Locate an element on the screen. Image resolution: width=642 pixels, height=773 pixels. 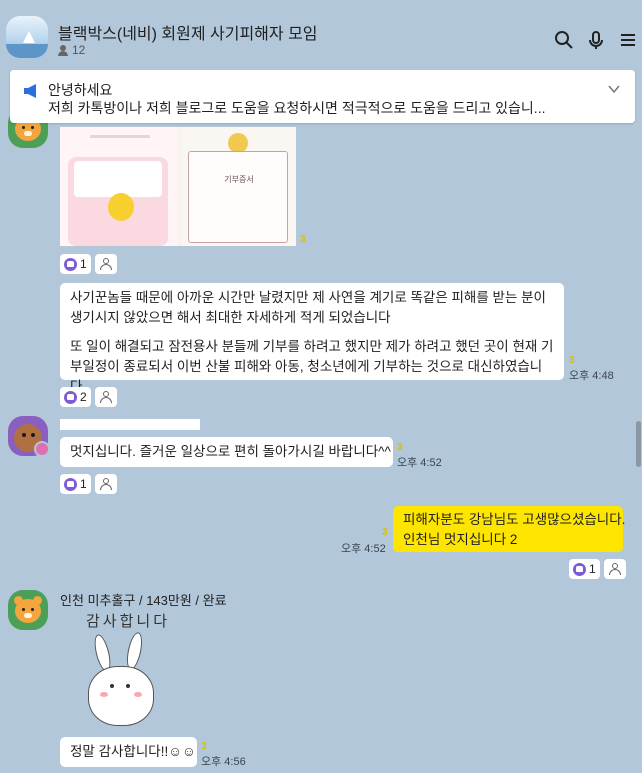
reaction-bar: 2 is located at coordinates (88, 397).